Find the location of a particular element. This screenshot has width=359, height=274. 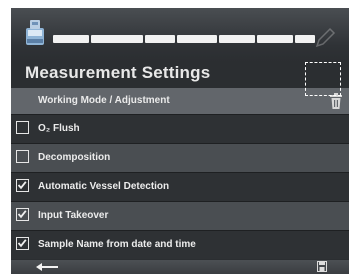

setting-row-o2-flush: O₂ Flush is located at coordinates (180, 128).